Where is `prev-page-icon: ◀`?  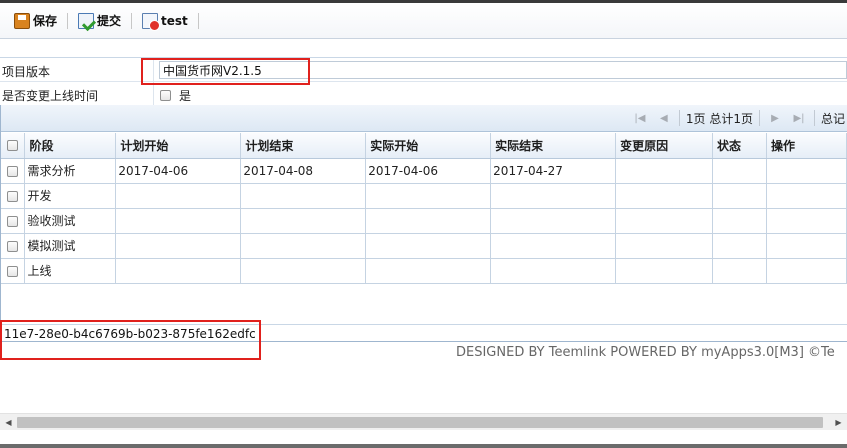 prev-page-icon: ◀ is located at coordinates (664, 118).